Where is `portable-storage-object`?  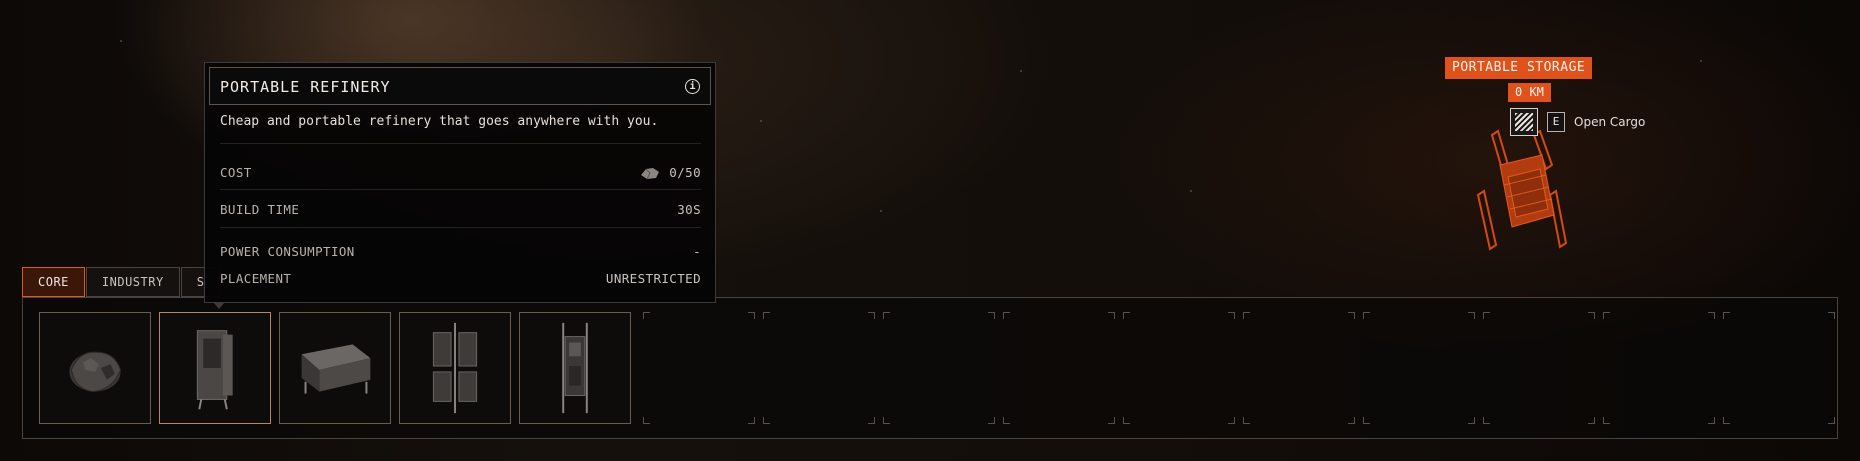
portable-storage-object is located at coordinates (1523, 192).